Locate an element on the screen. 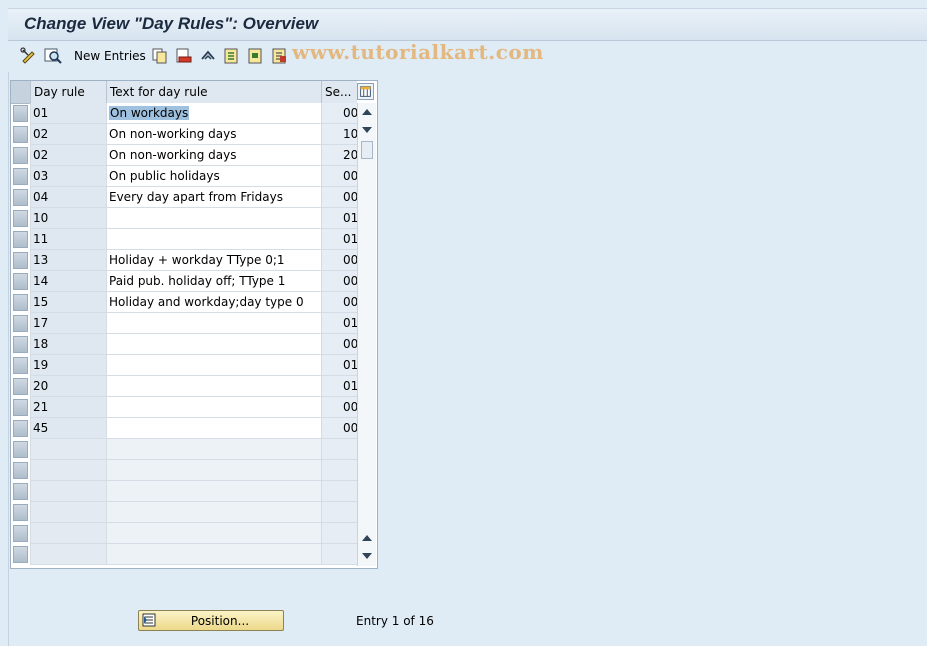  sequence-cell: 20 is located at coordinates (339, 155).